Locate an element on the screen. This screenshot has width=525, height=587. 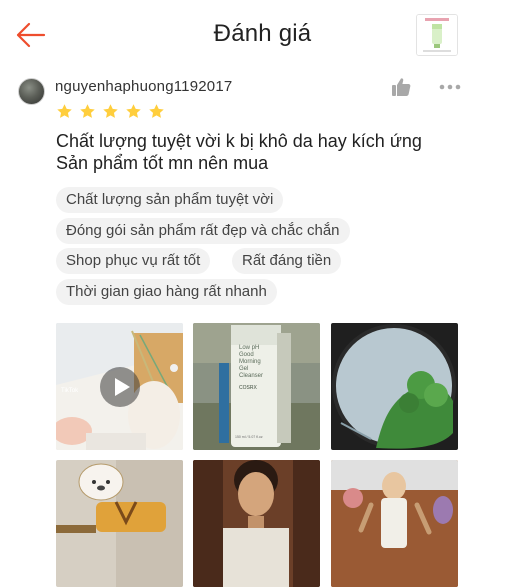
product-label-line: Gel is located at coordinates (244, 369).